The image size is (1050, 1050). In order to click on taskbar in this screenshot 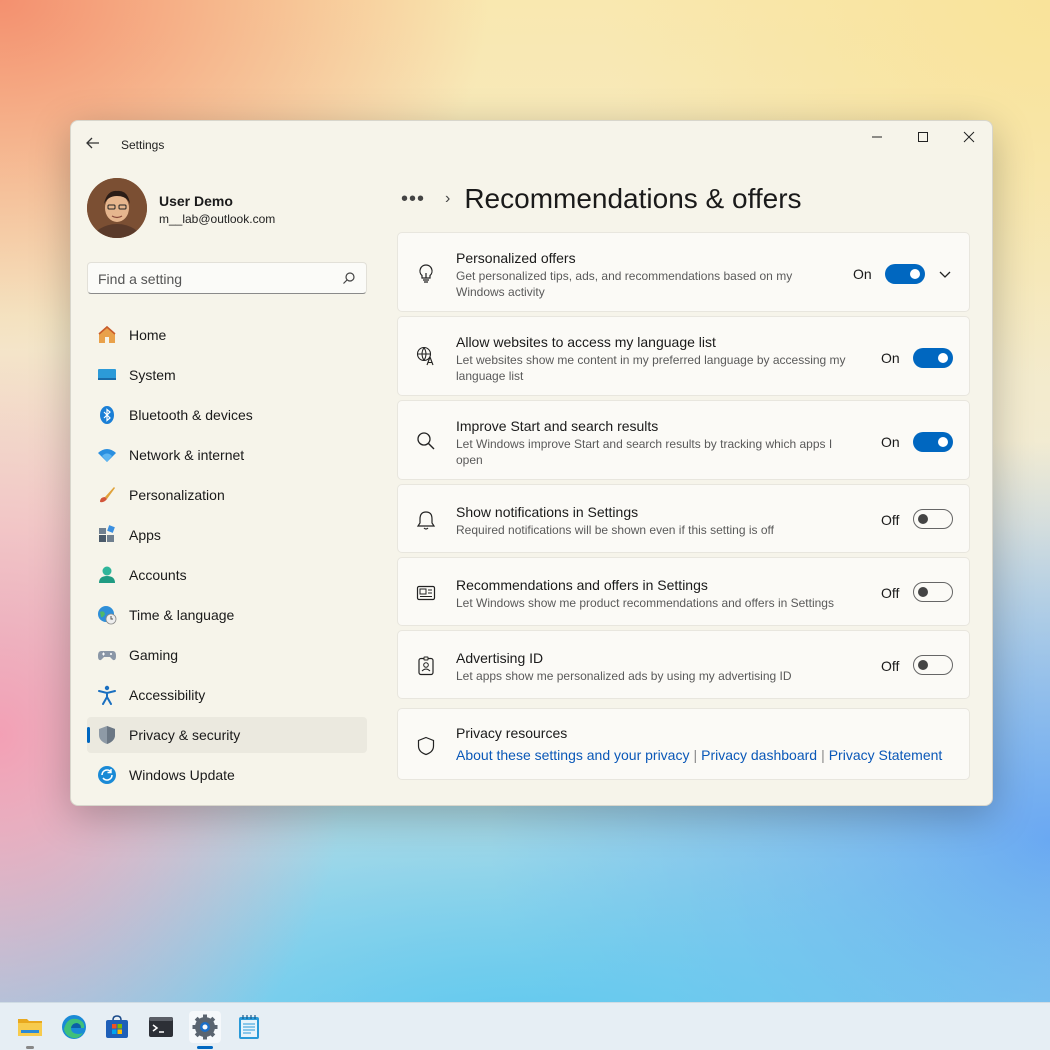, I will do `click(525, 1026)`.